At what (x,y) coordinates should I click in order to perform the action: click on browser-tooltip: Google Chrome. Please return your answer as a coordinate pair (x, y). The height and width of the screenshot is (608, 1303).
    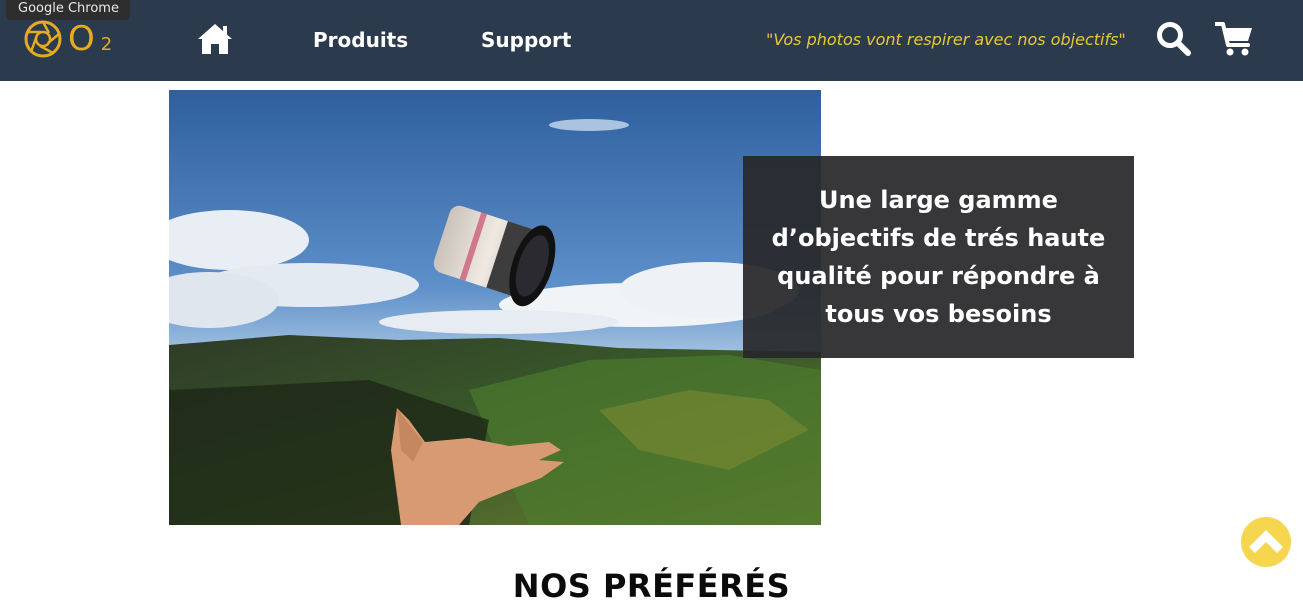
    Looking at the image, I should click on (68, 10).